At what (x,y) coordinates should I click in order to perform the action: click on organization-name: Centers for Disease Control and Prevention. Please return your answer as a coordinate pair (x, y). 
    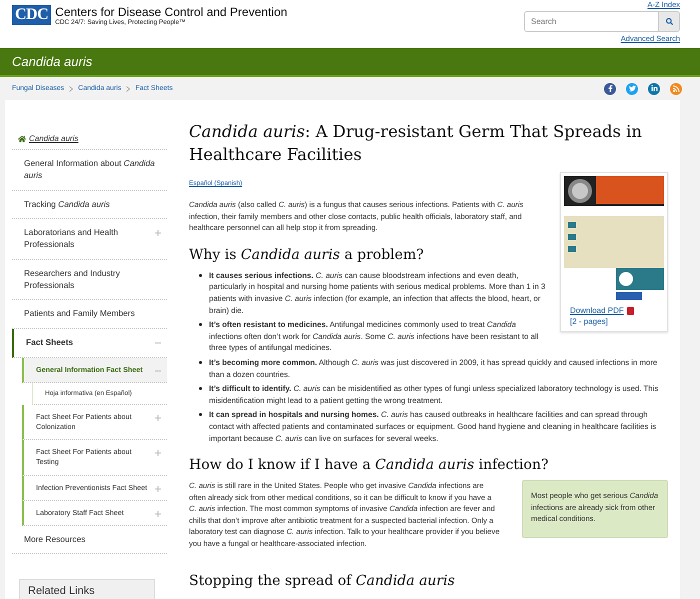
    Looking at the image, I should click on (171, 12).